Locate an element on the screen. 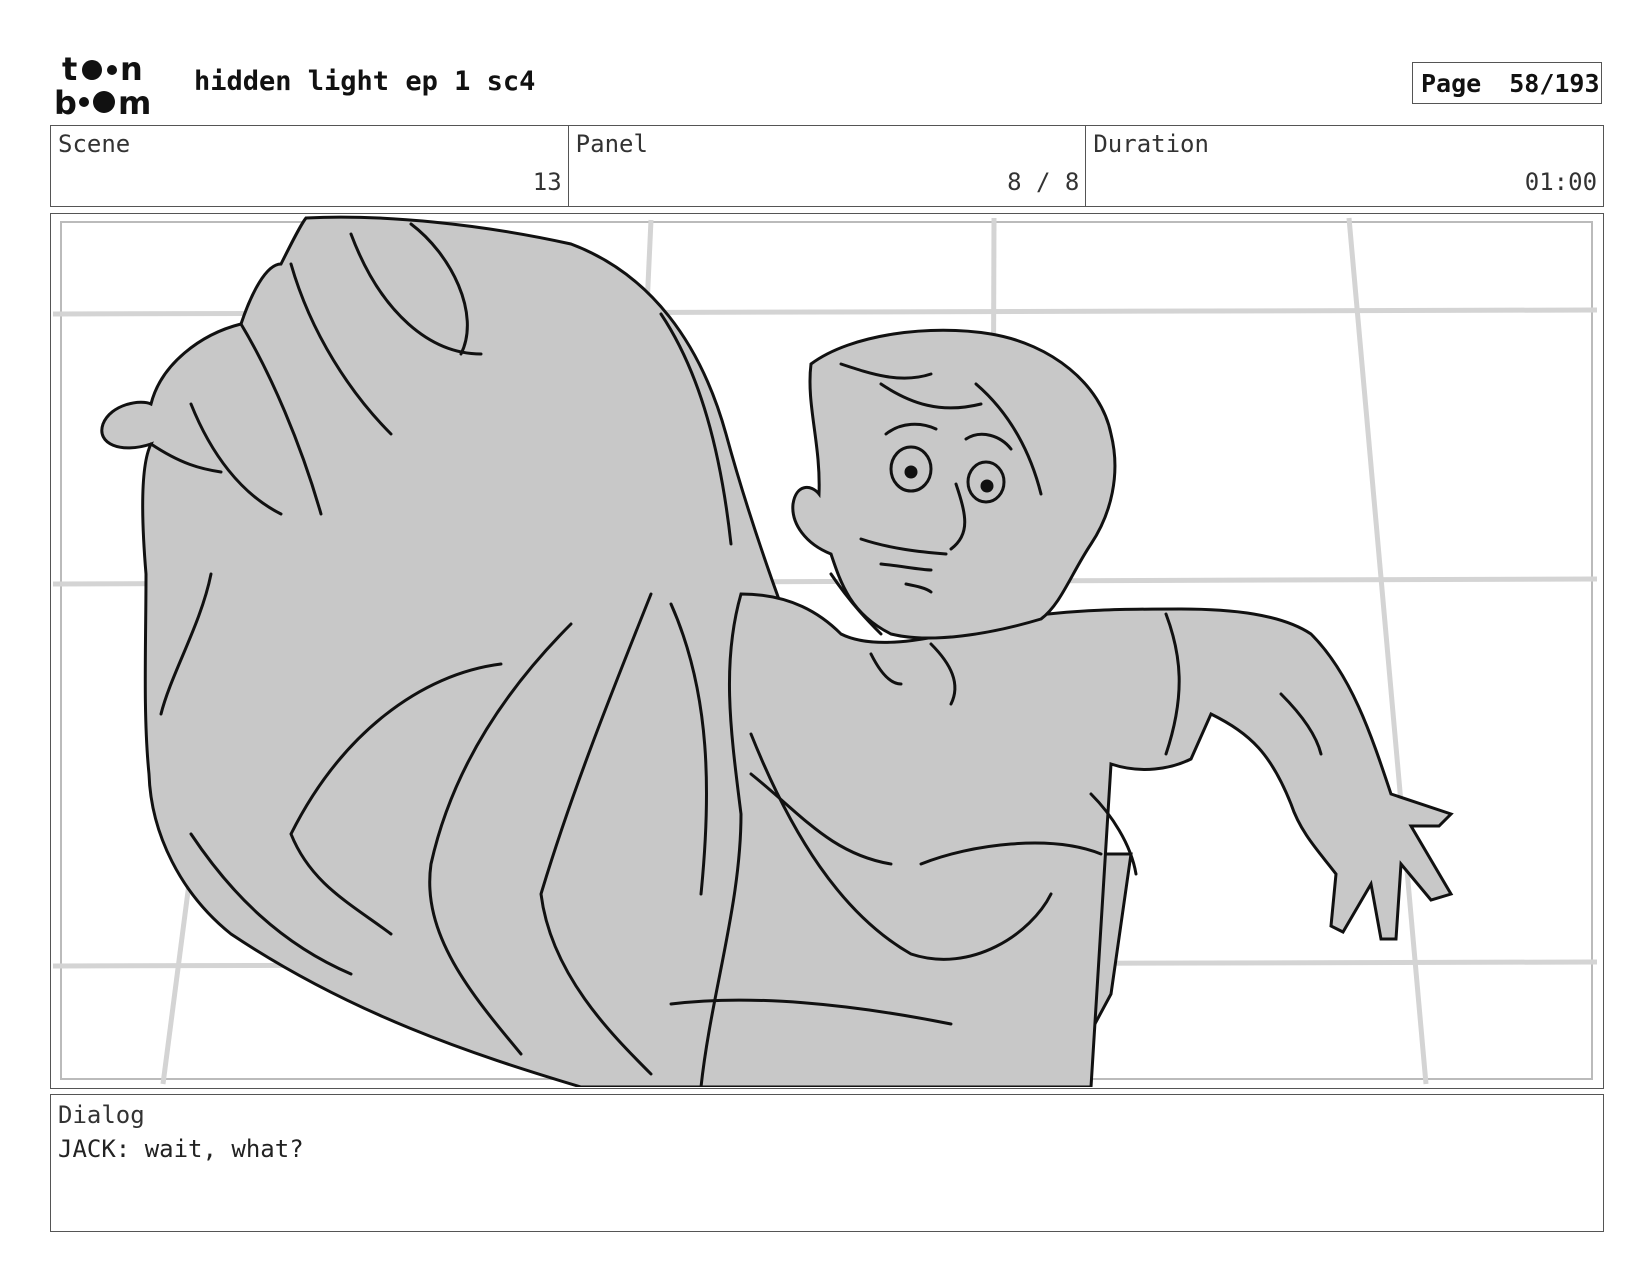  panel-cell: Panel 8 / 8 is located at coordinates (828, 166).